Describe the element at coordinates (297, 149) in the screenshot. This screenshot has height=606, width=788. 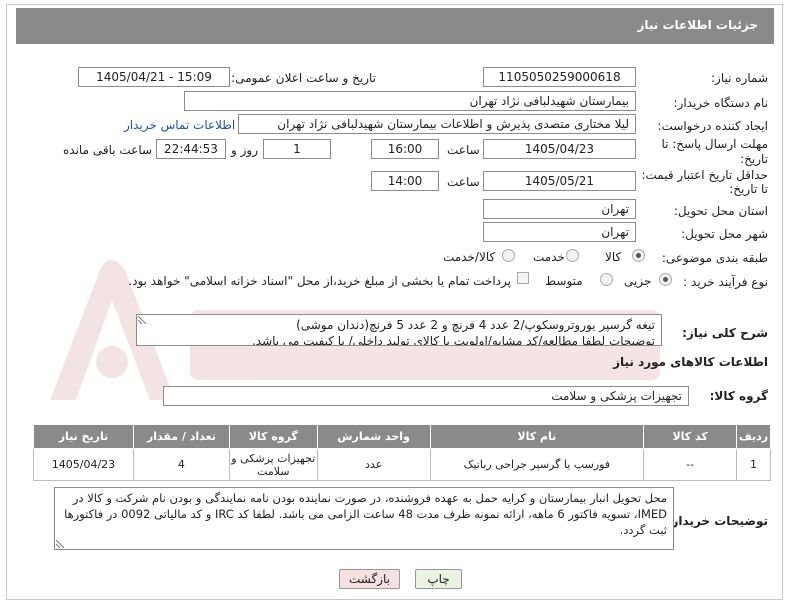
I see `days-field: 1` at that location.